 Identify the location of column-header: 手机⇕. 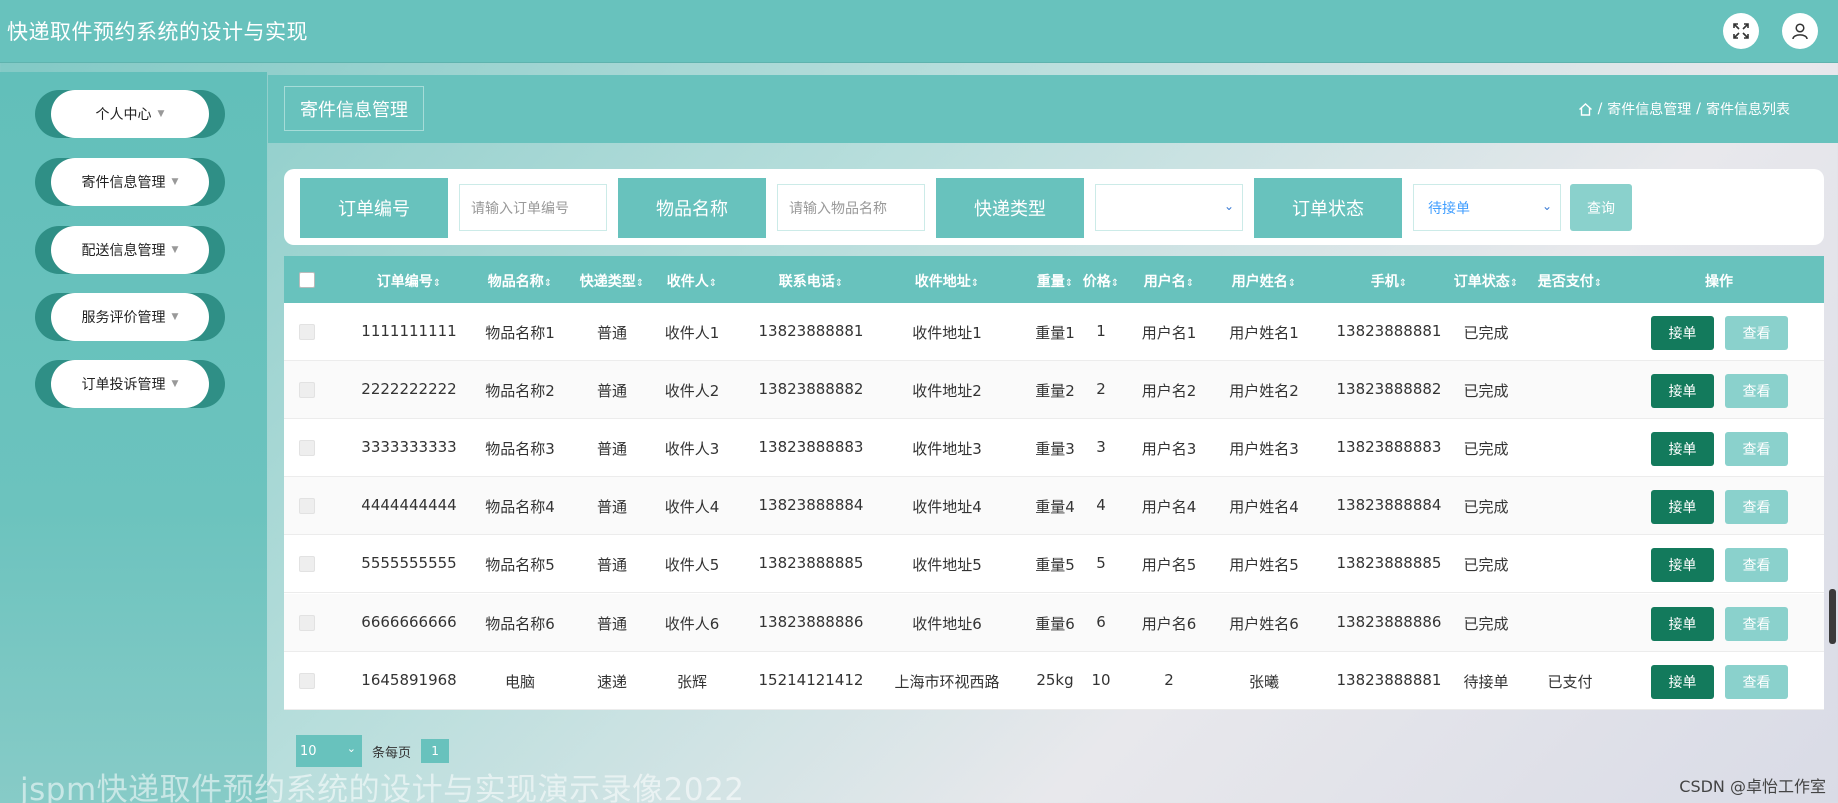
(1389, 281).